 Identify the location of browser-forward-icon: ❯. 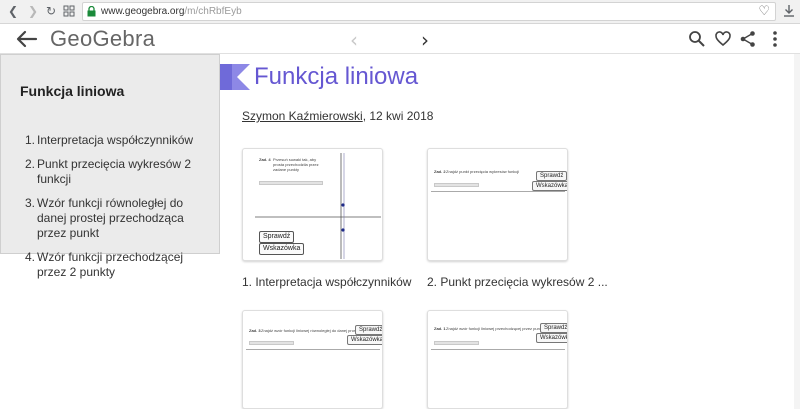
(33, 11).